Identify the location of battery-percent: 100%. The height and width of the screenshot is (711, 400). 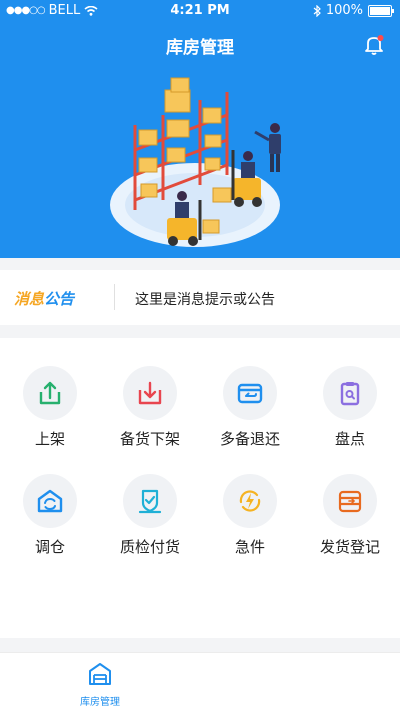
(344, 10).